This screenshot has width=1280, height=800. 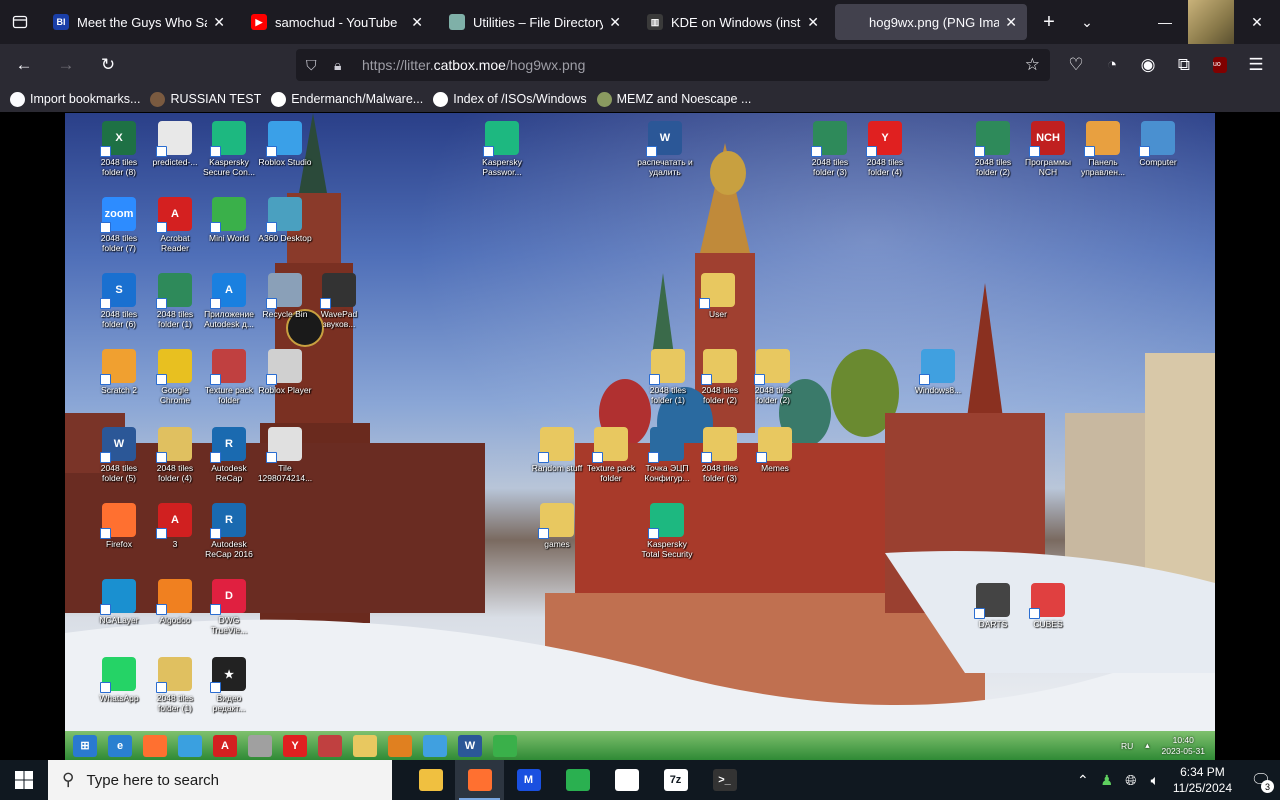 I want to click on taskbar-search-box: ⚲ Type here to search, so click(x=220, y=780).